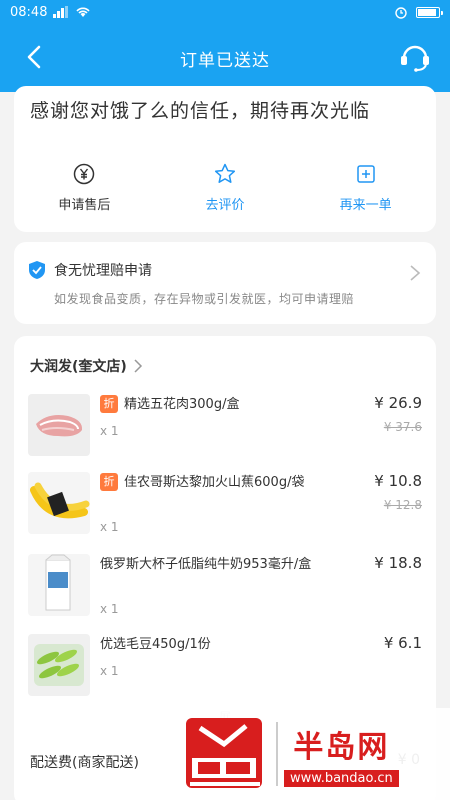  Describe the element at coordinates (225, 669) in the screenshot. I see `list-item: 优选毛豆450g/1份 x 1 ¥ 6.1` at that location.